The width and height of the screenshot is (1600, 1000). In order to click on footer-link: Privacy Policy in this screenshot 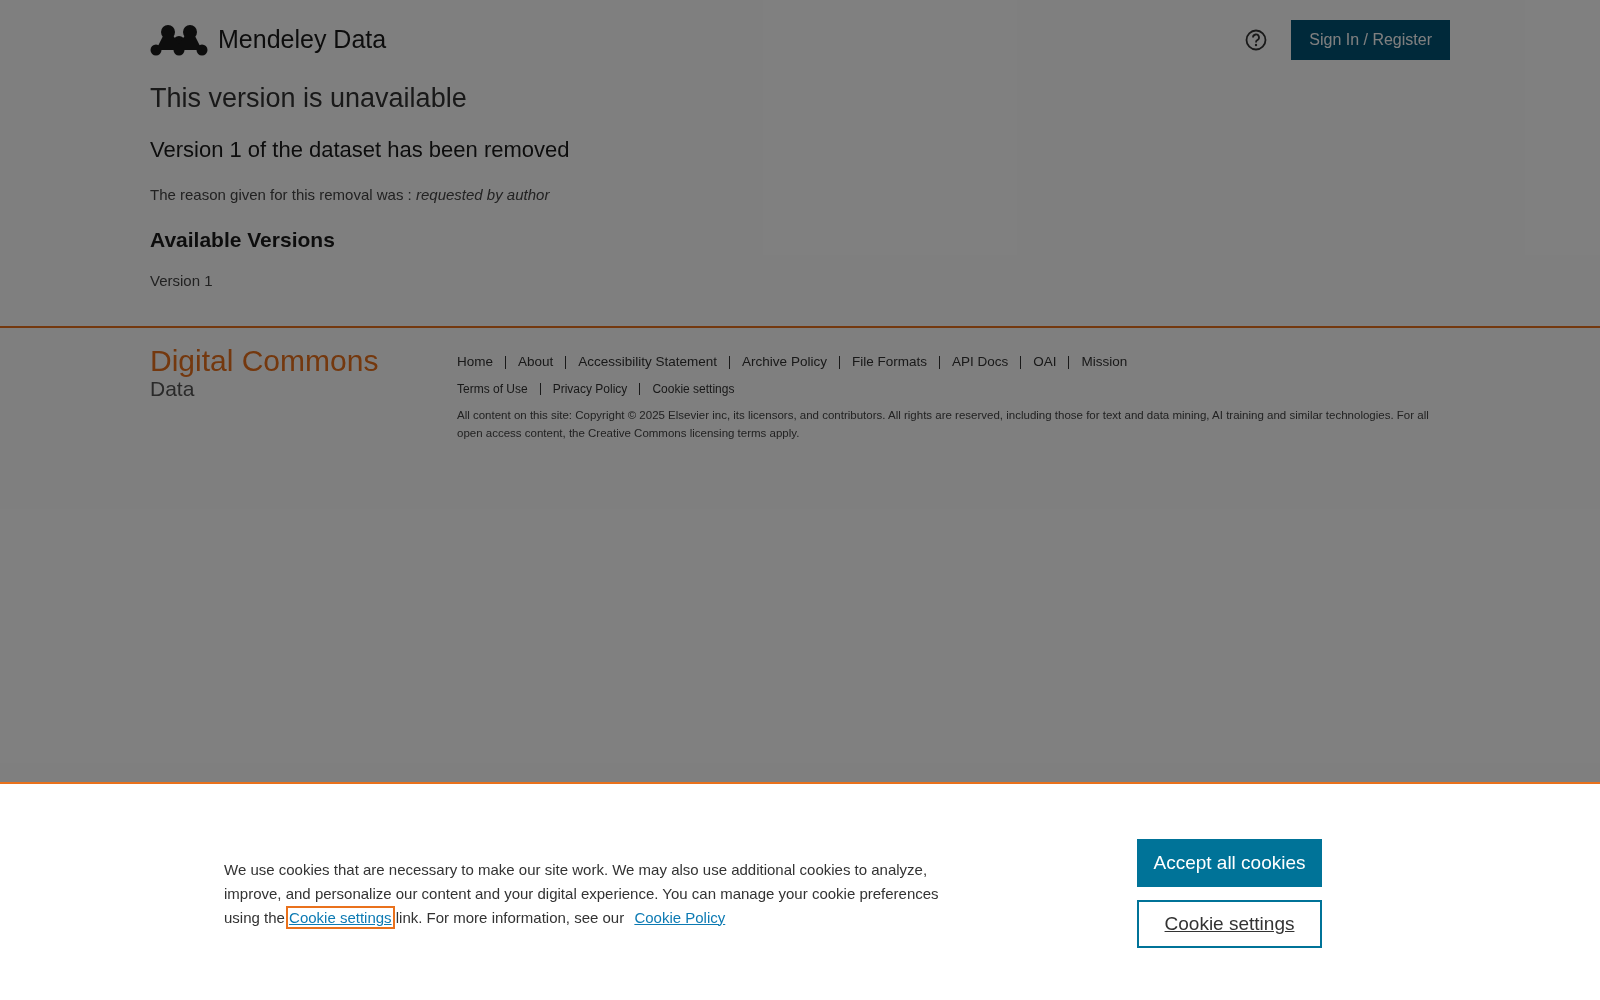, I will do `click(590, 389)`.